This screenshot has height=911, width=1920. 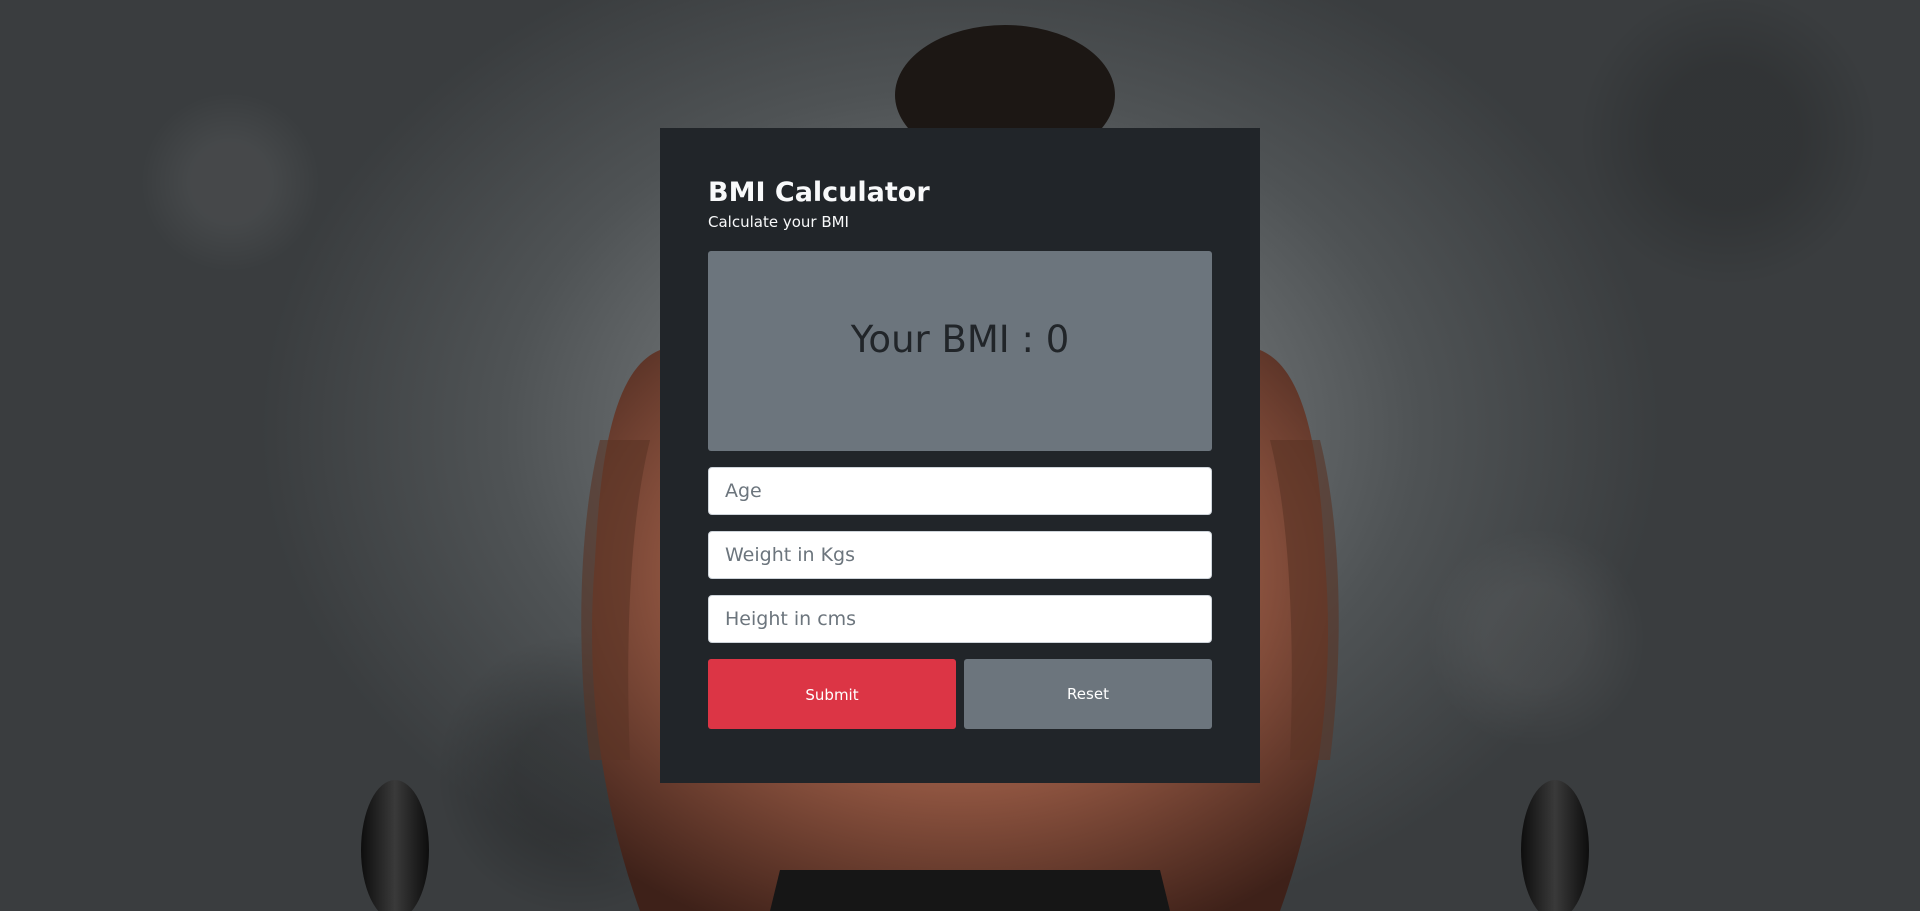 I want to click on height-input, so click(x=960, y=619).